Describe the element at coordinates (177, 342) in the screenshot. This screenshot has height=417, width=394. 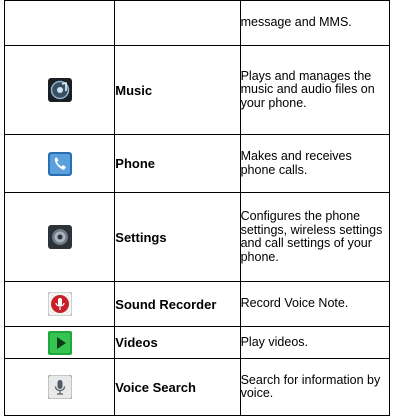
I see `app-name: Videos` at that location.